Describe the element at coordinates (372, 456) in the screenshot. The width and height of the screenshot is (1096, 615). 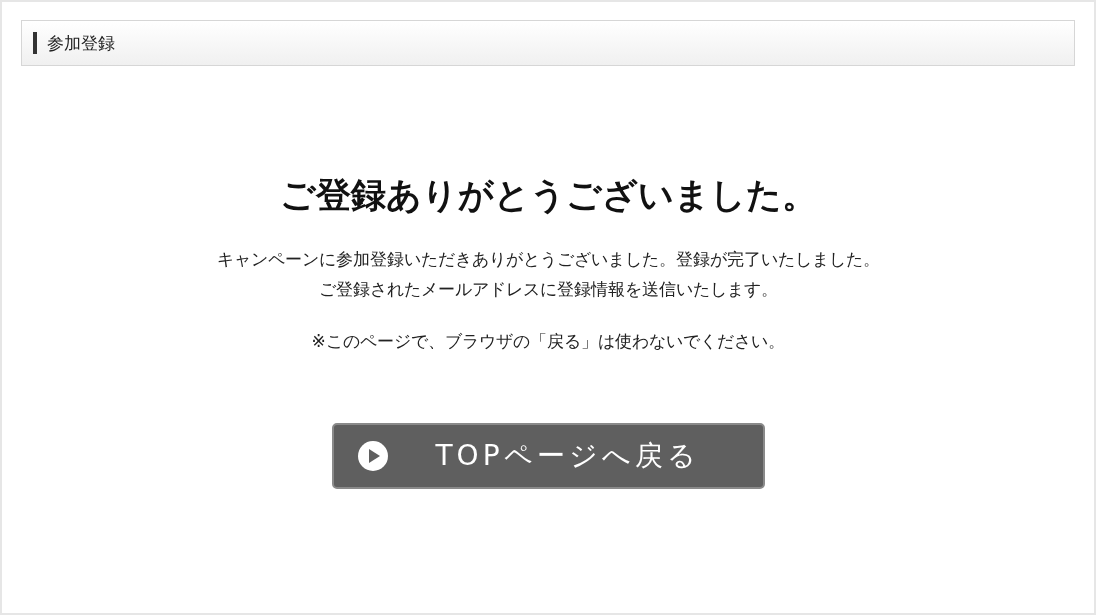
I see `play-icon` at that location.